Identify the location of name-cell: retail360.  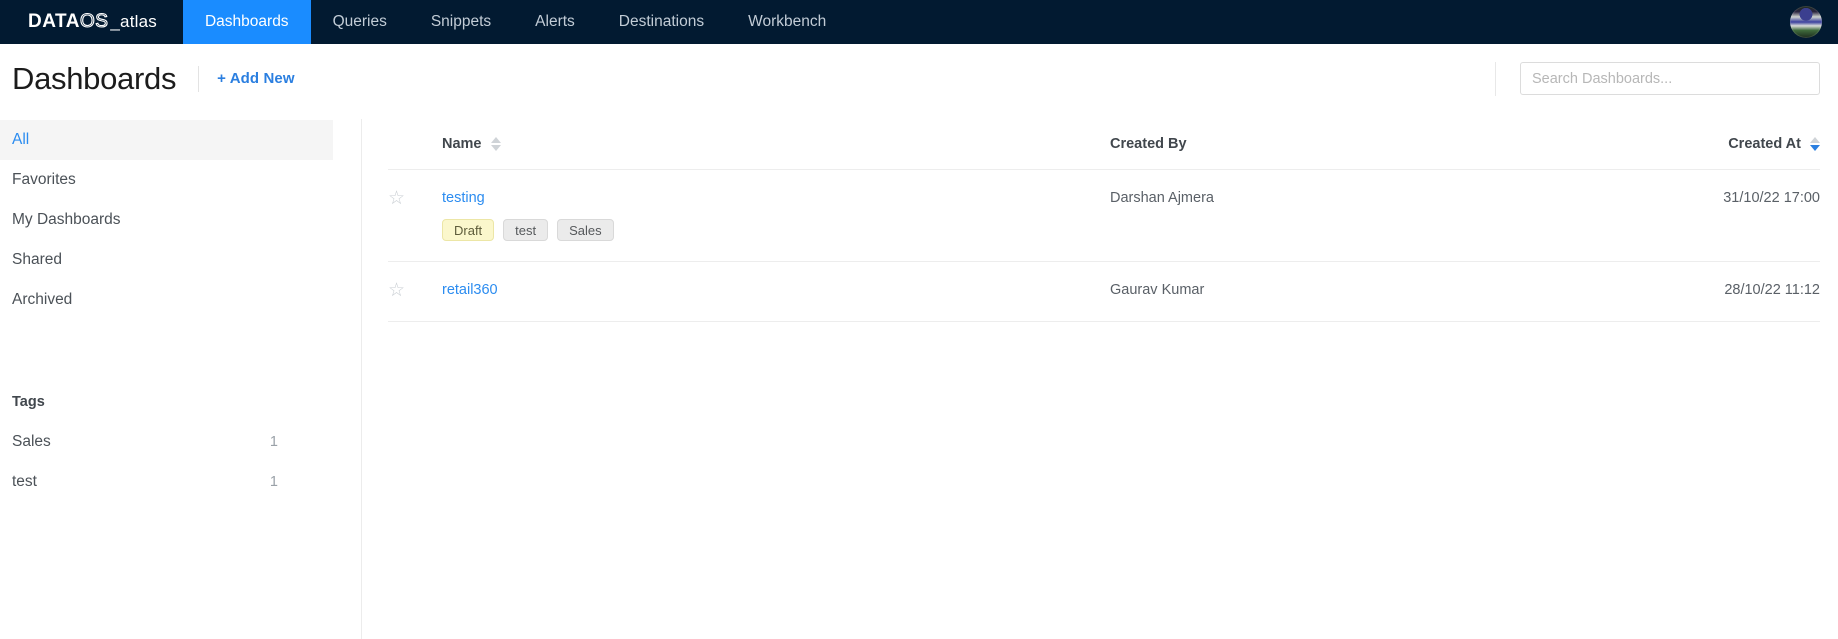
(776, 291).